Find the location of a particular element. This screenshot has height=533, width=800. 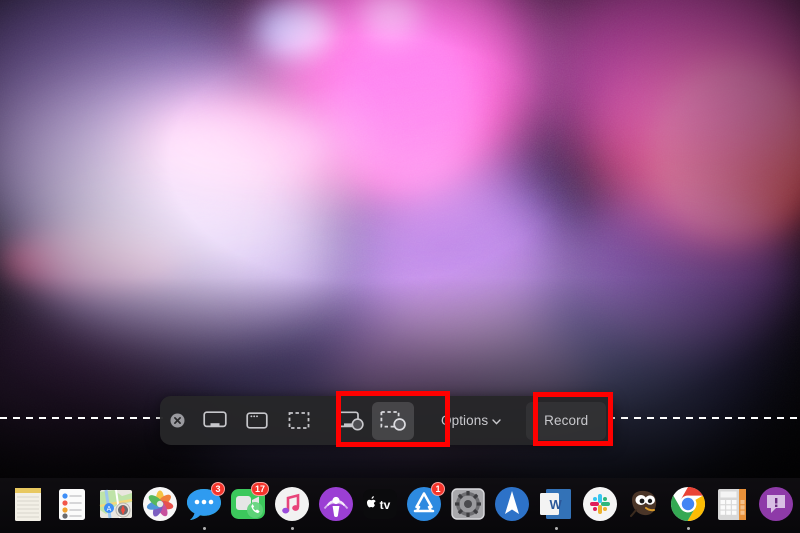

chrome-icon is located at coordinates (688, 504).